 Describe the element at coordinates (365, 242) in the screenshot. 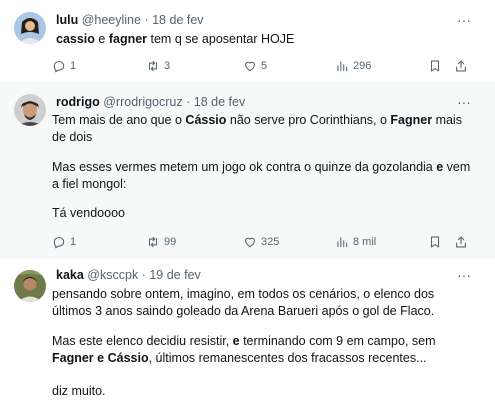

I see `views-count: 8 mil` at that location.